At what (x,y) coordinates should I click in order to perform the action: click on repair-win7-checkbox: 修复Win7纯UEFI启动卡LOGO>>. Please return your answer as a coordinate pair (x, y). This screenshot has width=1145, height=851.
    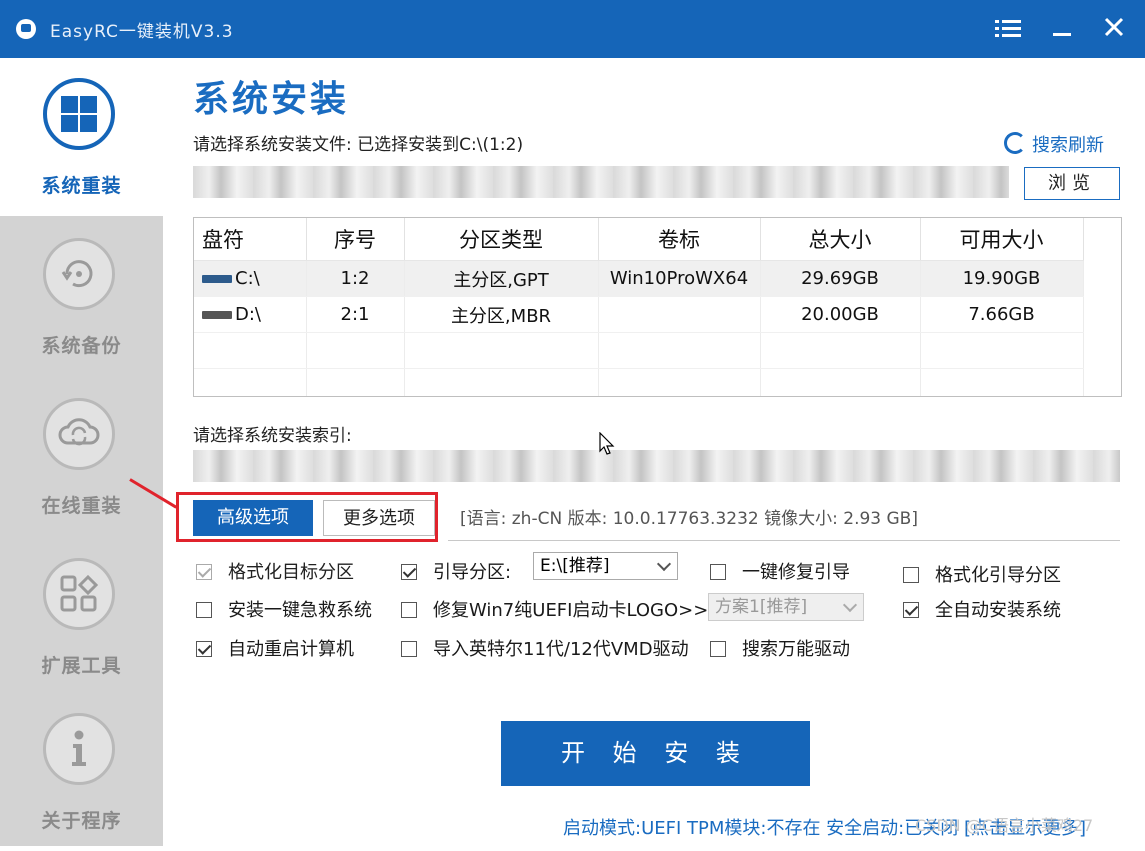
    Looking at the image, I should click on (554, 609).